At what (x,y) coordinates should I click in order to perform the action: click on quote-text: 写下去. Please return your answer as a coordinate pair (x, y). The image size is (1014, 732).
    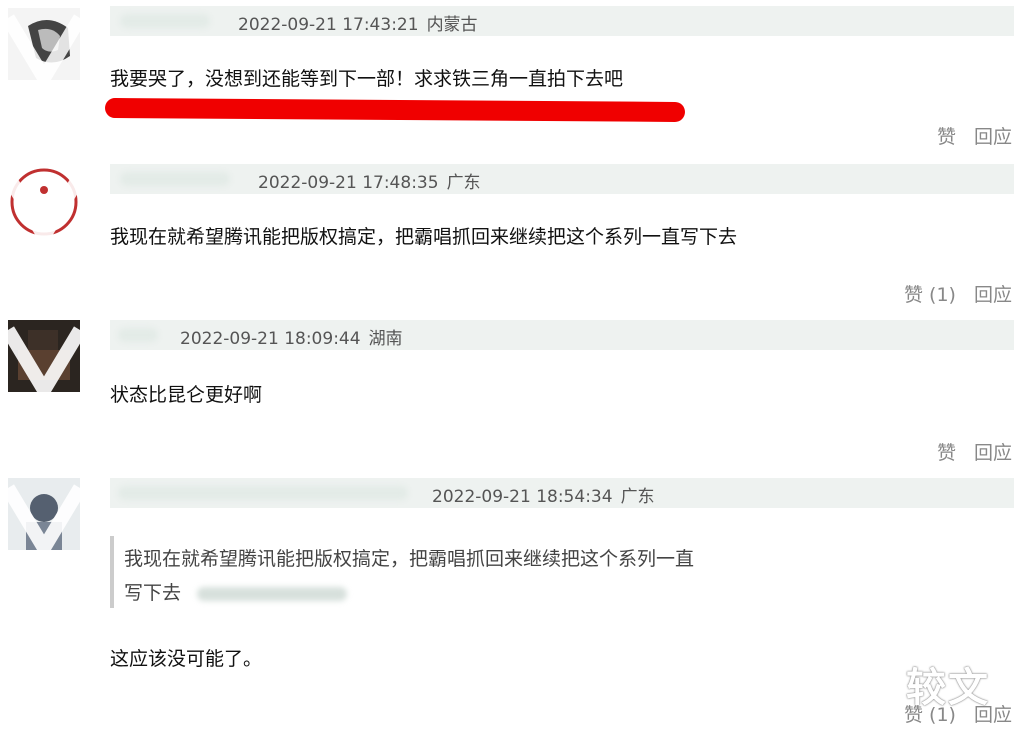
    Looking at the image, I should click on (153, 593).